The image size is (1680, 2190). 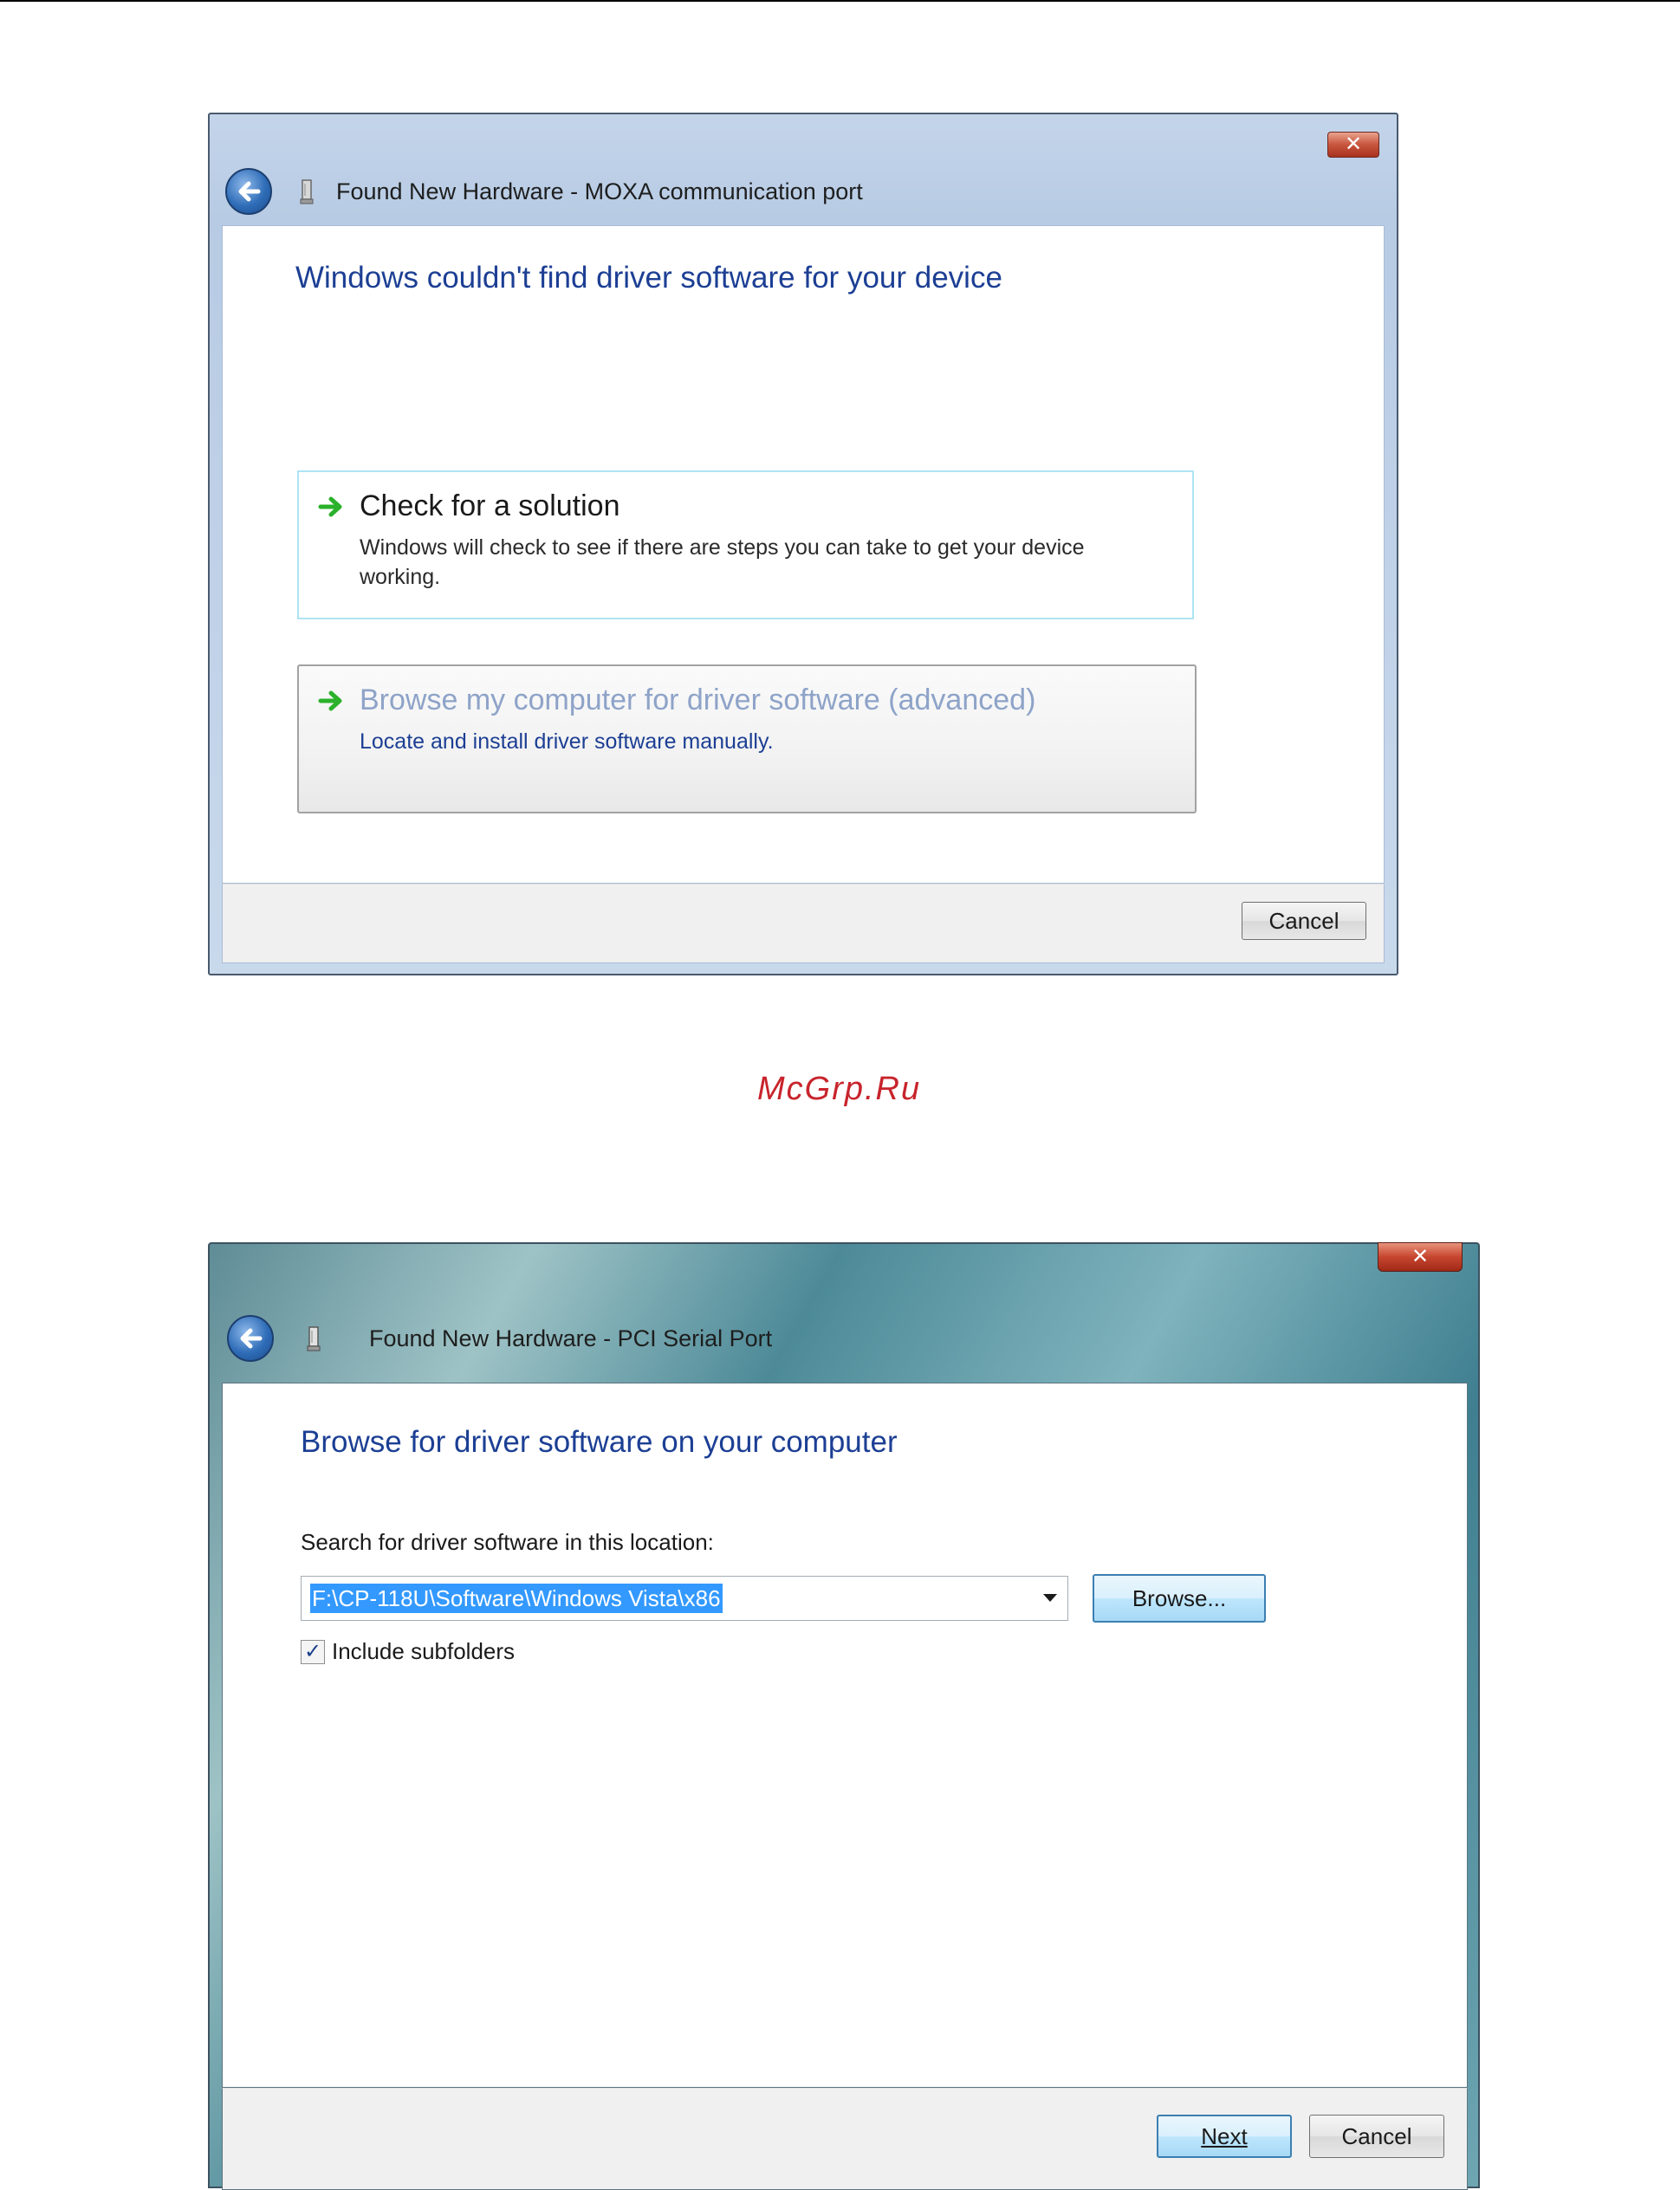 I want to click on location-value: F:\CP-118U\Software\Windows Vista\x86, so click(x=516, y=1598).